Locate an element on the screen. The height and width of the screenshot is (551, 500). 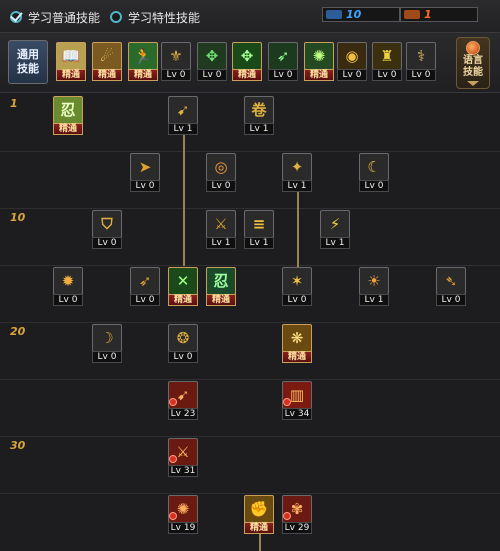
twin-strike-icon: ⚔ is located at coordinates (221, 224).